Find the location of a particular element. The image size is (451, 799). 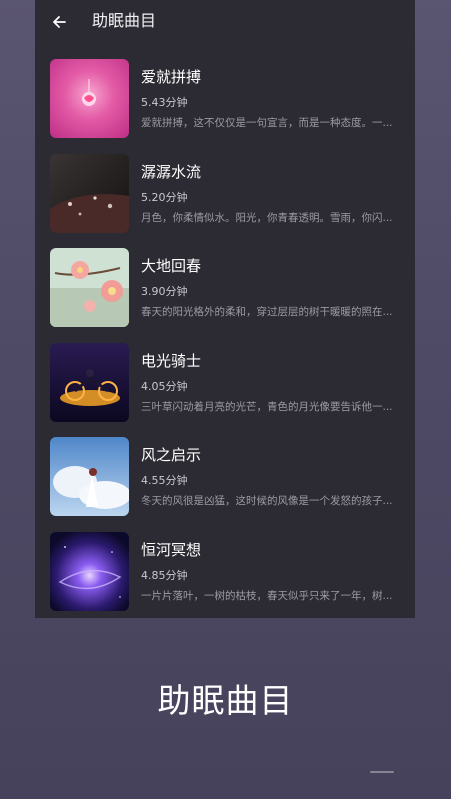

back-button is located at coordinates (59, 22).